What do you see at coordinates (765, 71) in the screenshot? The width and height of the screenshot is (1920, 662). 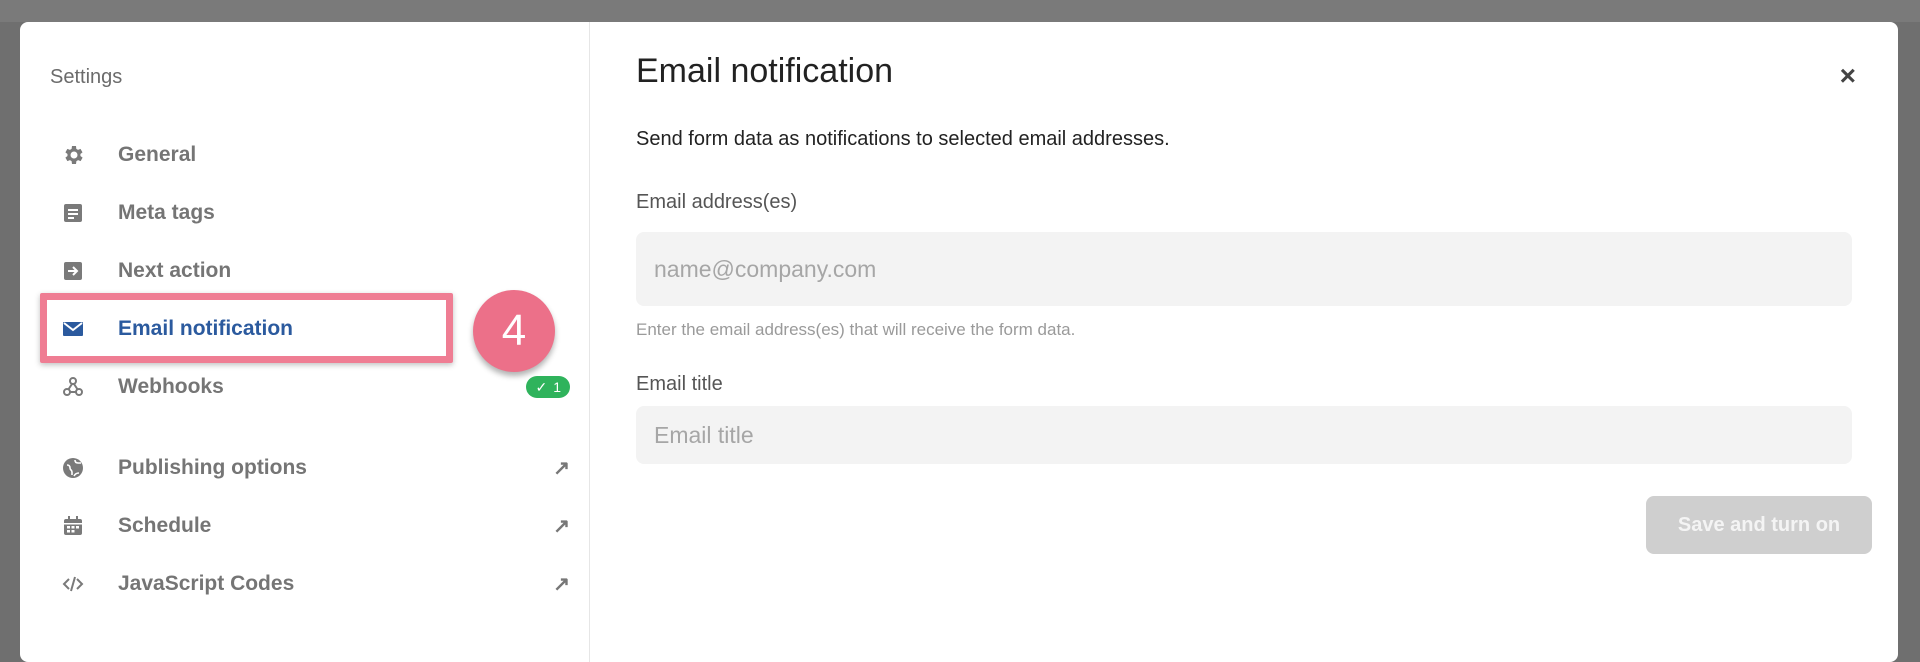 I see `page-title: Email notification` at bounding box center [765, 71].